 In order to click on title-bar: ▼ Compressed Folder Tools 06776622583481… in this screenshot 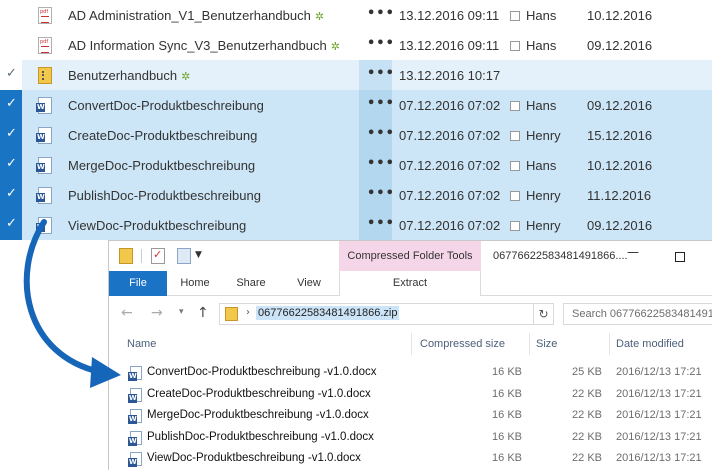, I will do `click(410, 256)`.